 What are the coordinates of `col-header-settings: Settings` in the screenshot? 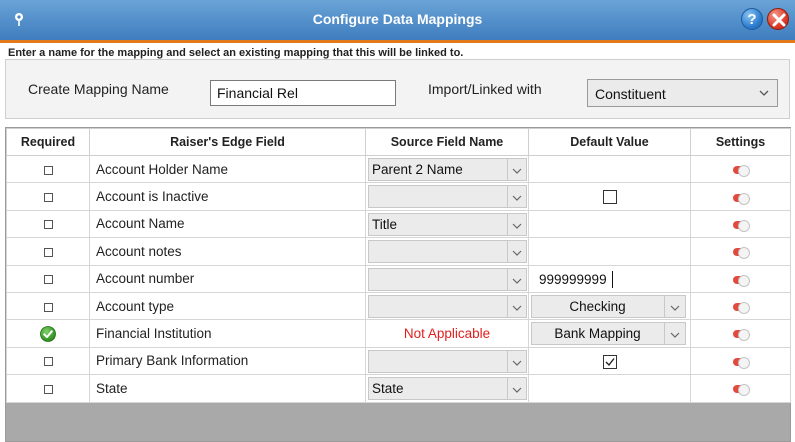 It's located at (740, 142).